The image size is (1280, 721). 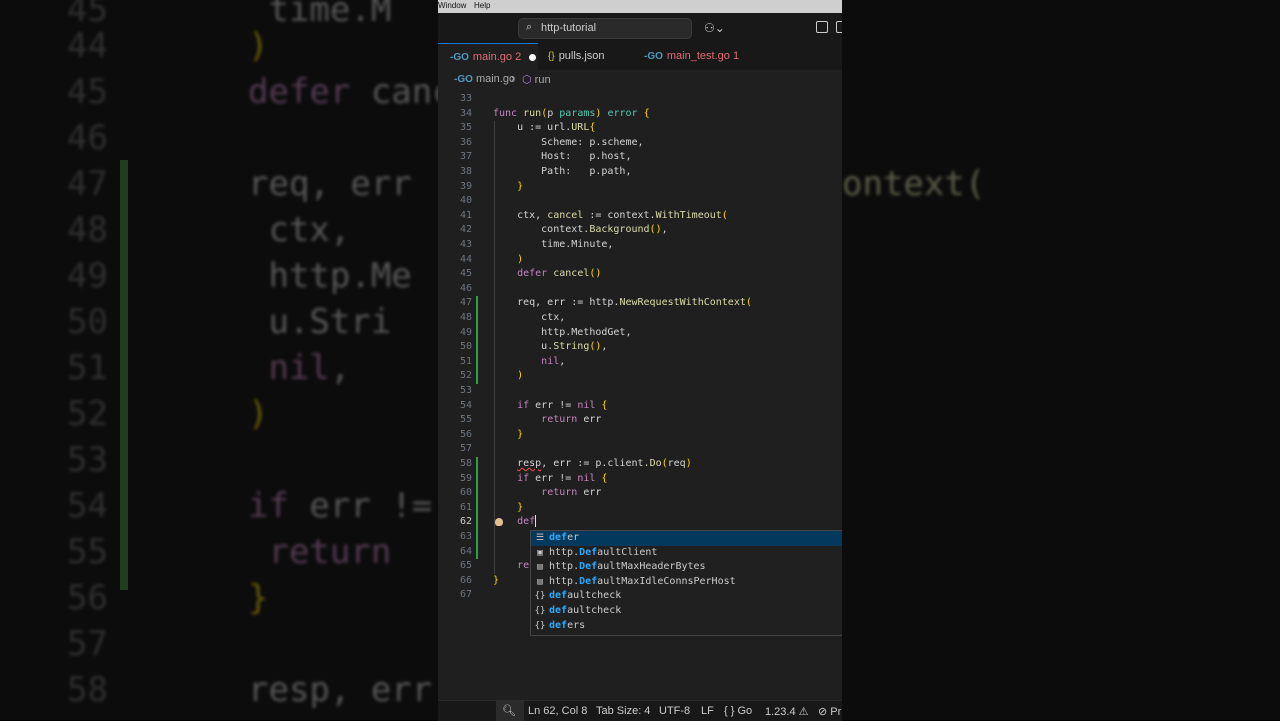 What do you see at coordinates (707, 711) in the screenshot?
I see `end-of-line: LF` at bounding box center [707, 711].